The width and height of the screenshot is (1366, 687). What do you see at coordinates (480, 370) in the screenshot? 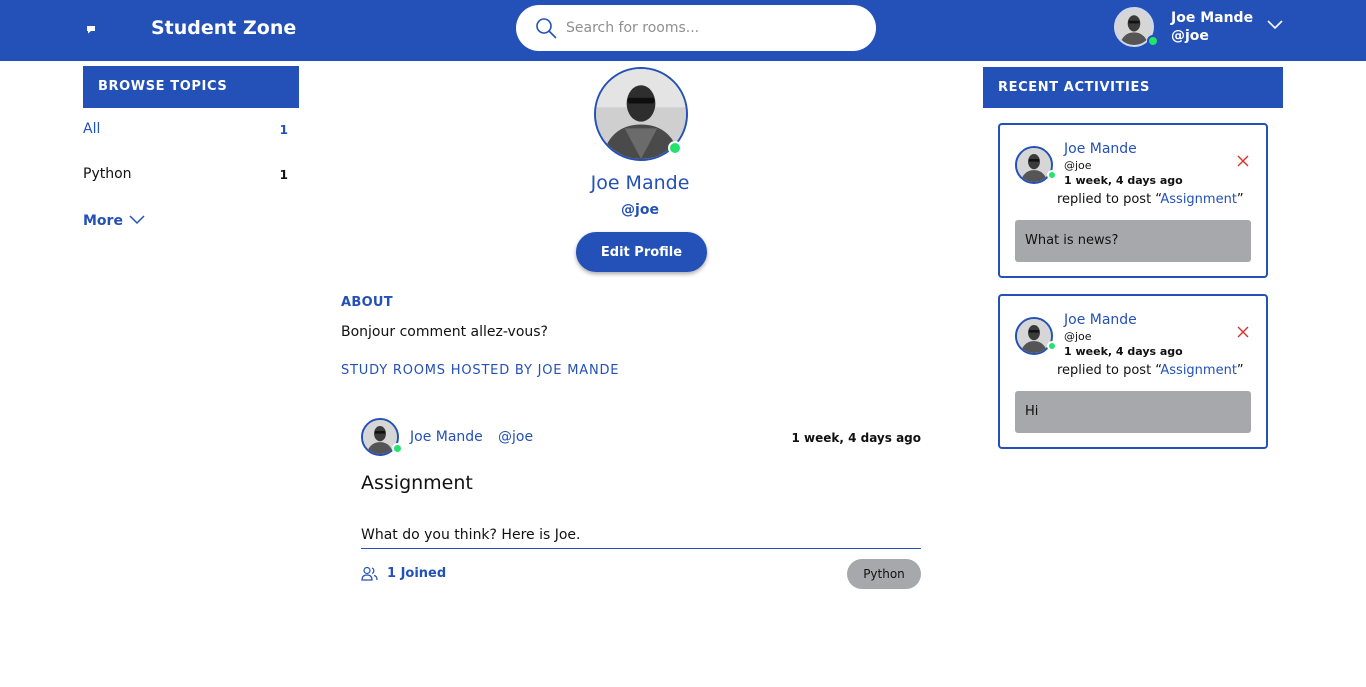
I see `hosted-rooms-title: STUDY ROOMS HOSTED BY JOE MANDE` at bounding box center [480, 370].